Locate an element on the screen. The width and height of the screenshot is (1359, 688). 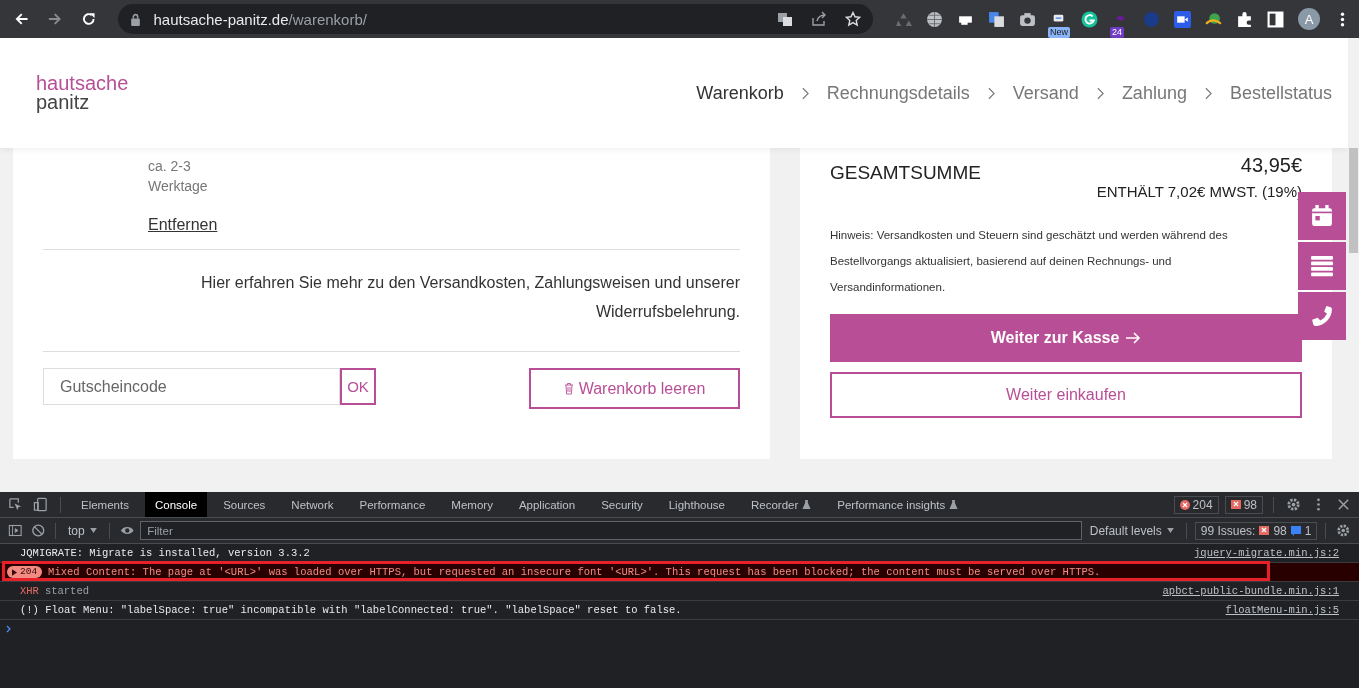
source-link: jquery-migrate.min.js:2 is located at coordinates (1266, 553).